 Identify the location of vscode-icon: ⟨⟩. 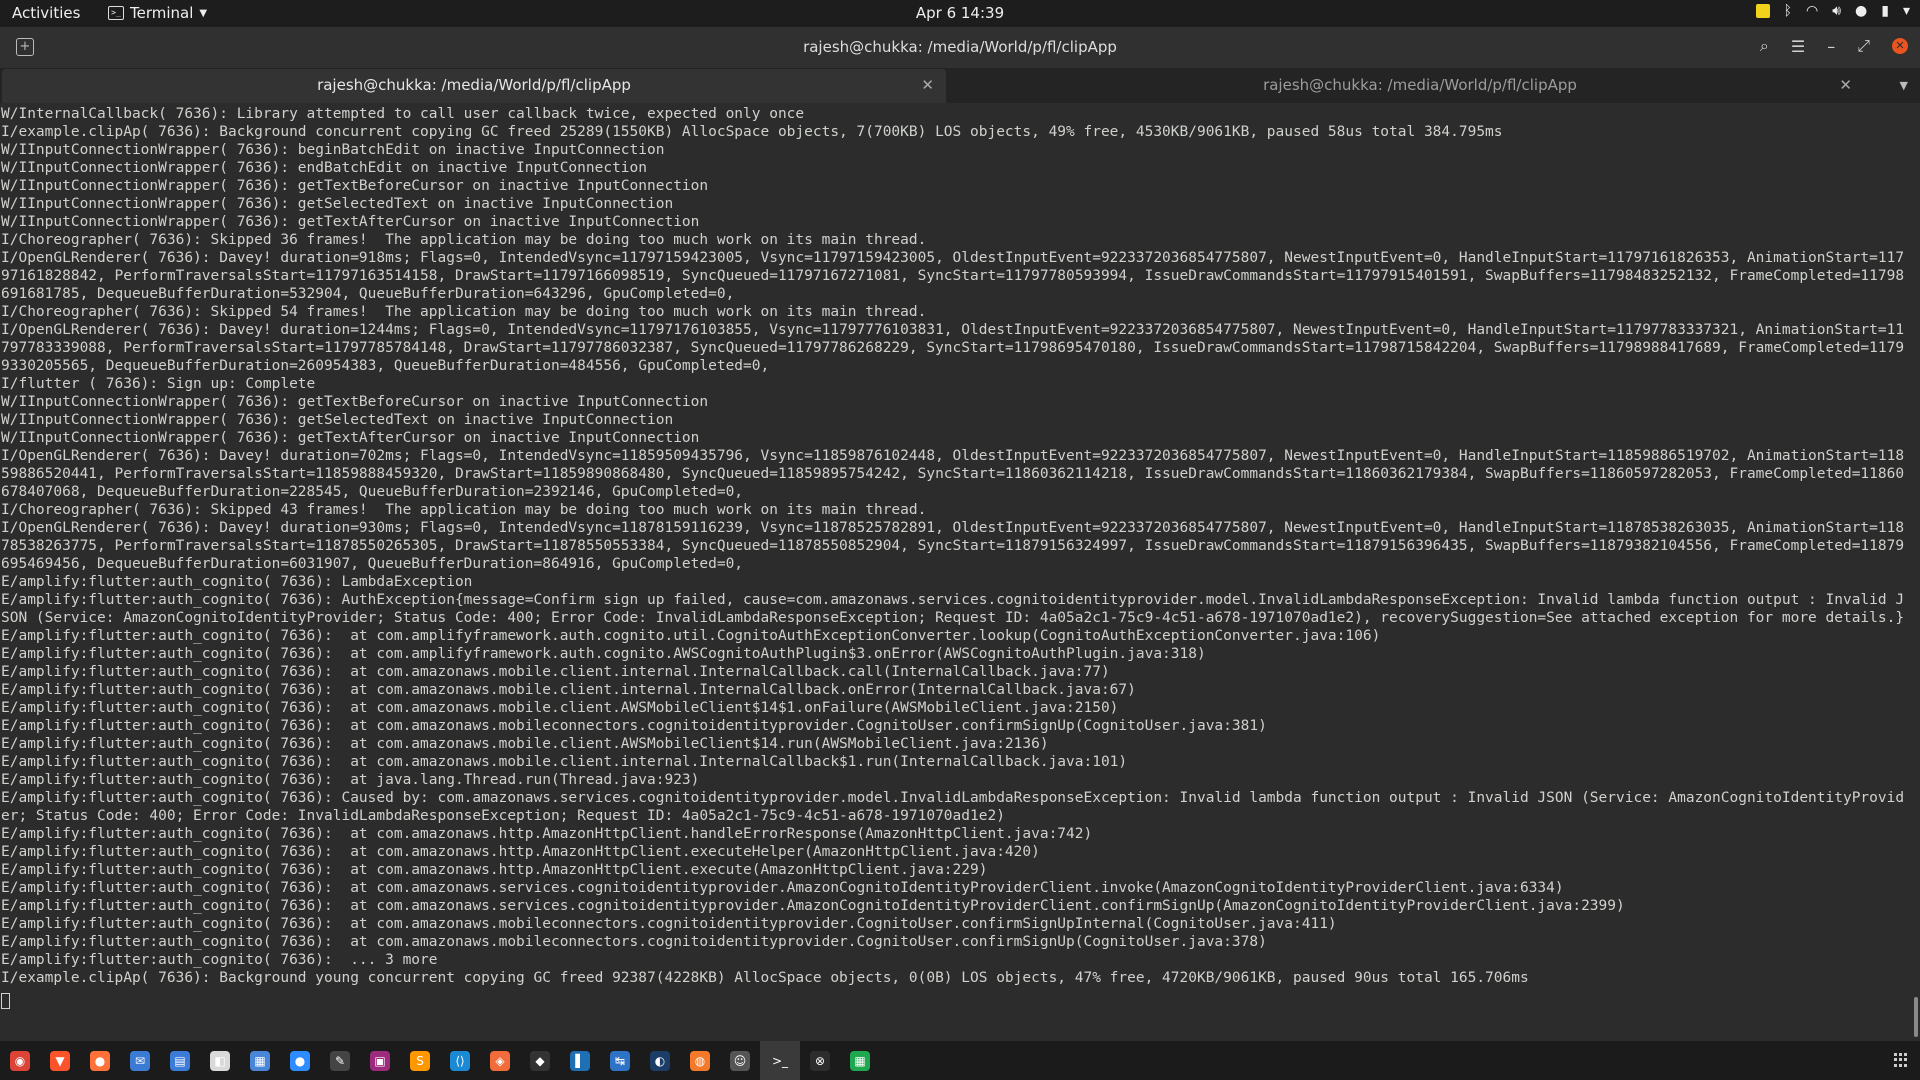
(460, 1060).